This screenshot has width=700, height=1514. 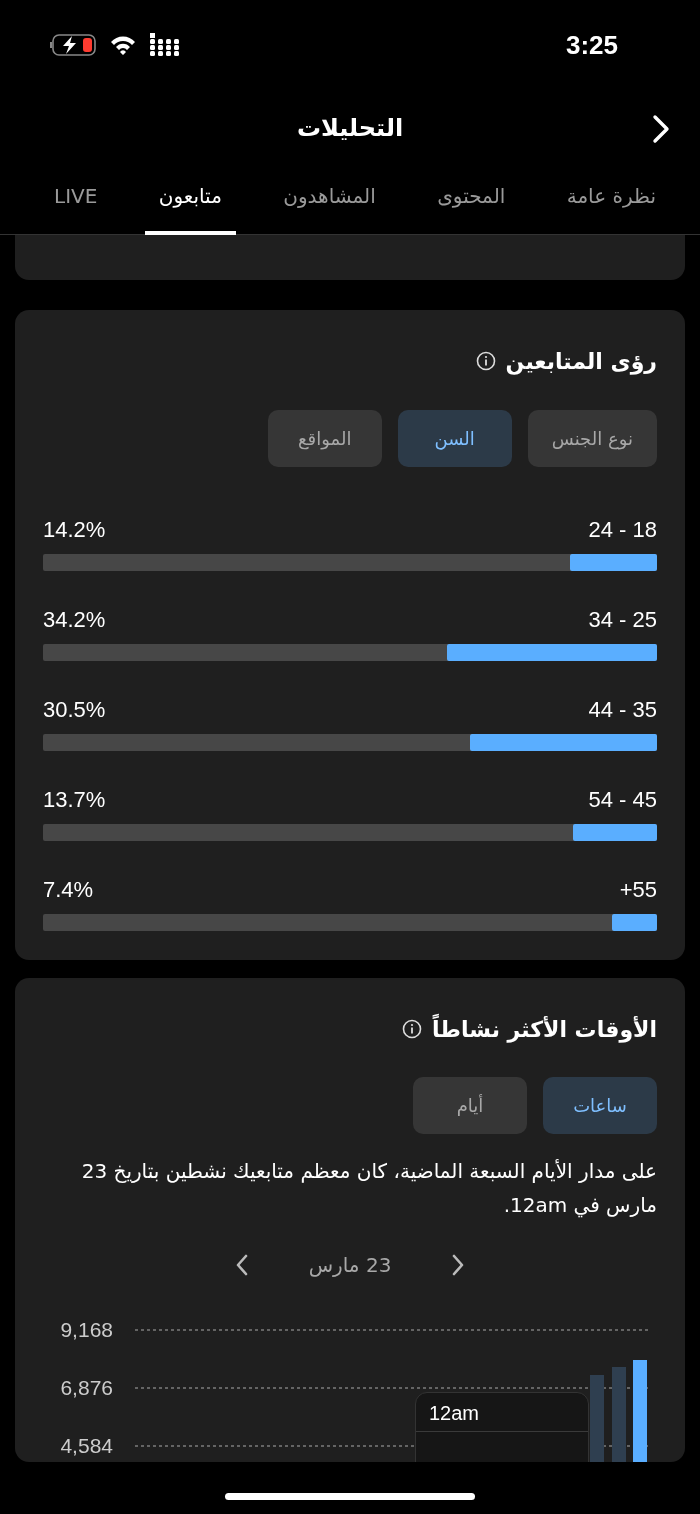 What do you see at coordinates (324, 438) in the screenshot?
I see `filter-chip: المواقع` at bounding box center [324, 438].